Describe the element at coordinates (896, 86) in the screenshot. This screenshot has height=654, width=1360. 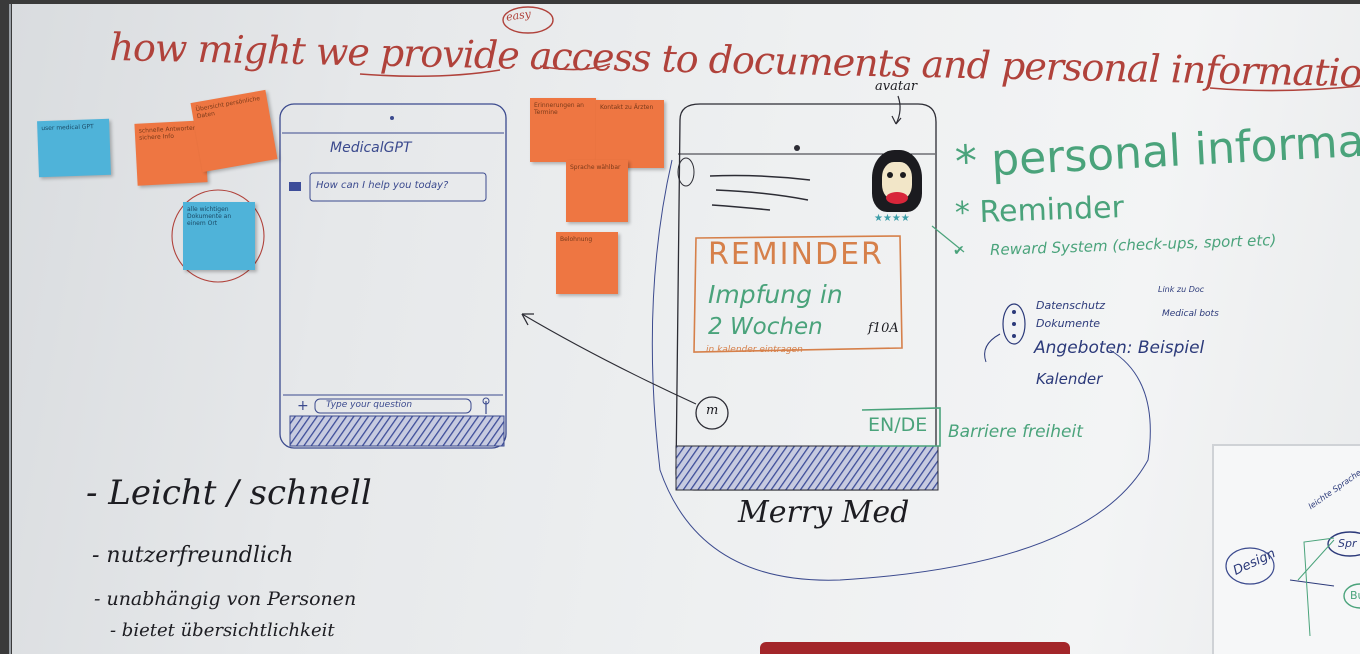
I see `avatar-label: avatar` at that location.